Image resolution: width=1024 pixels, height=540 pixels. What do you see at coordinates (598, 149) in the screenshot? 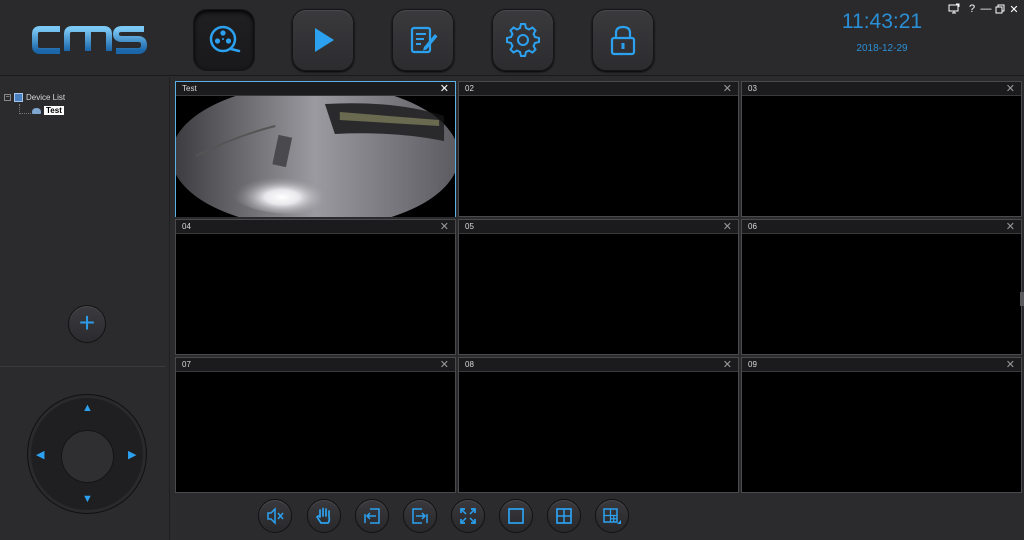
I see `channel-cell-2: 02 ✕` at bounding box center [598, 149].